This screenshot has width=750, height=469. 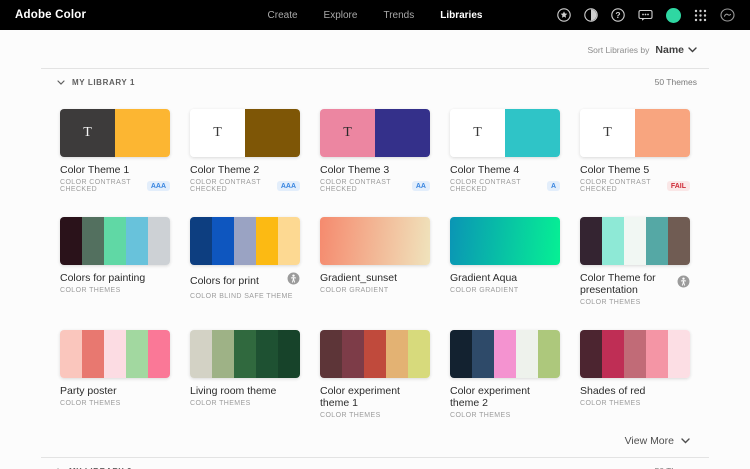 What do you see at coordinates (505, 397) in the screenshot?
I see `theme-title: Color experiment theme 2` at bounding box center [505, 397].